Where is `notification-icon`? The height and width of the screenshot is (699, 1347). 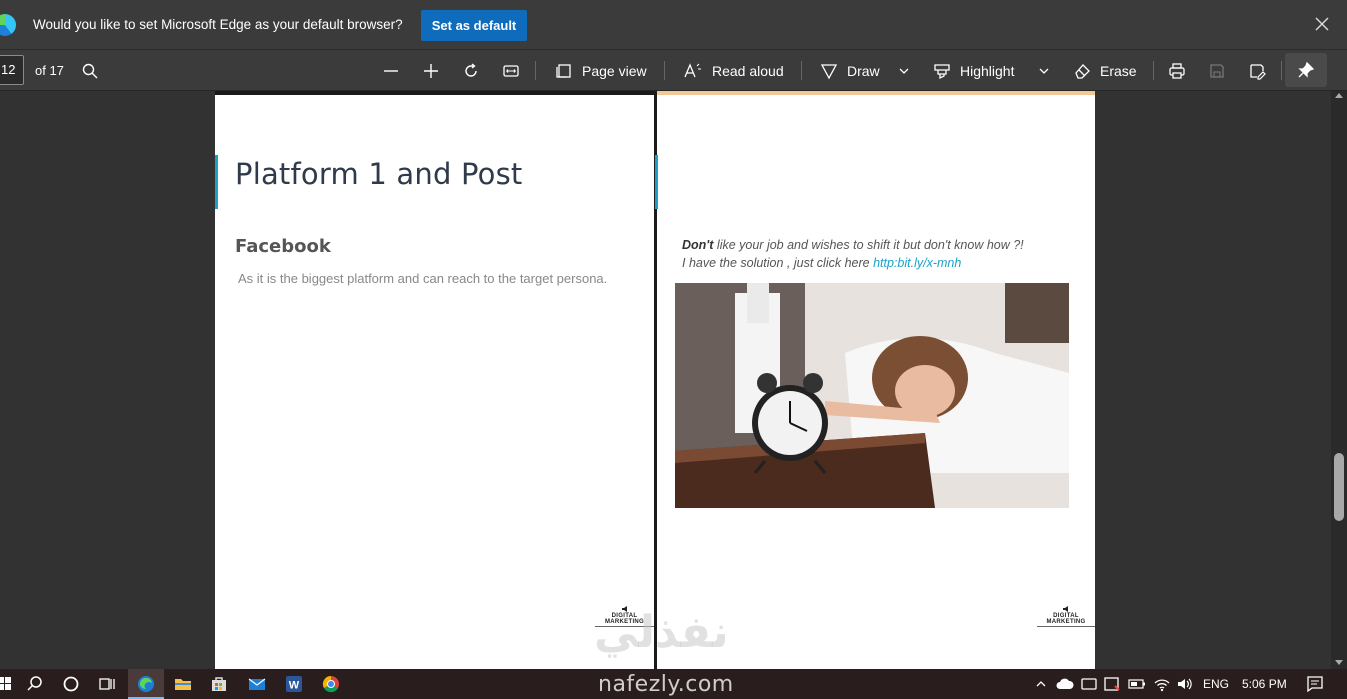
notification-icon is located at coordinates (1315, 684).